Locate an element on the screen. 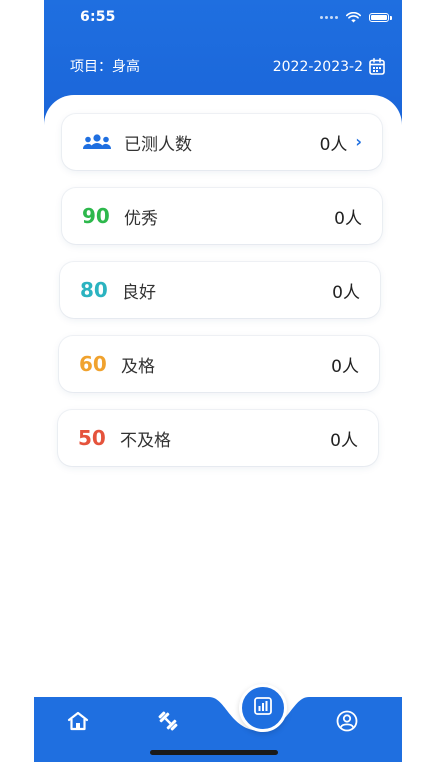 This screenshot has width=435, height=762. grade-score: 50 is located at coordinates (92, 438).